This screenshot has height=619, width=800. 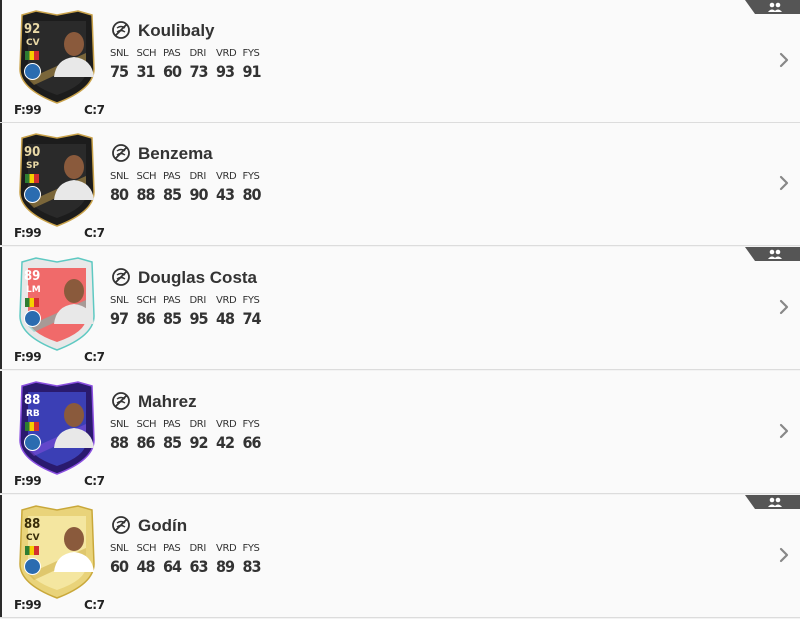 What do you see at coordinates (167, 401) in the screenshot?
I see `player-name: Mahrez` at bounding box center [167, 401].